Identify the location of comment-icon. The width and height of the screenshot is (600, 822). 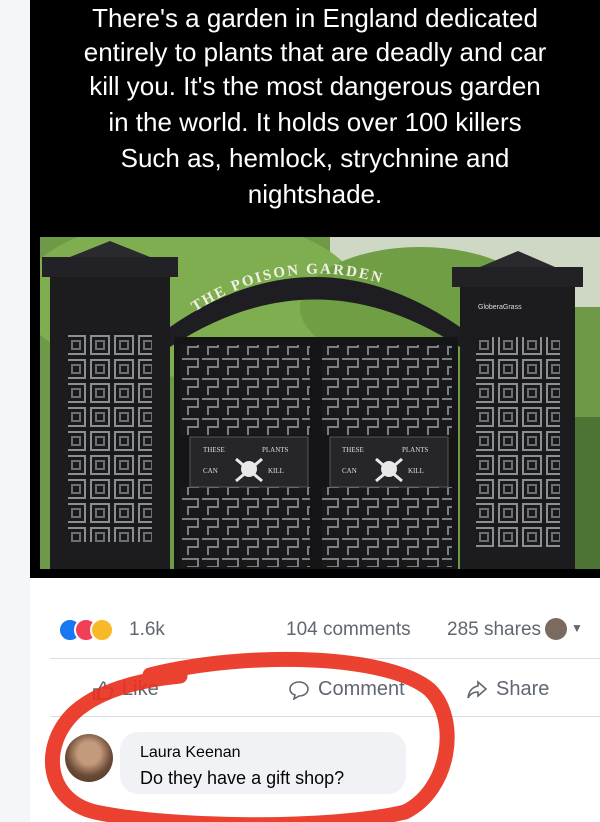
(299, 690).